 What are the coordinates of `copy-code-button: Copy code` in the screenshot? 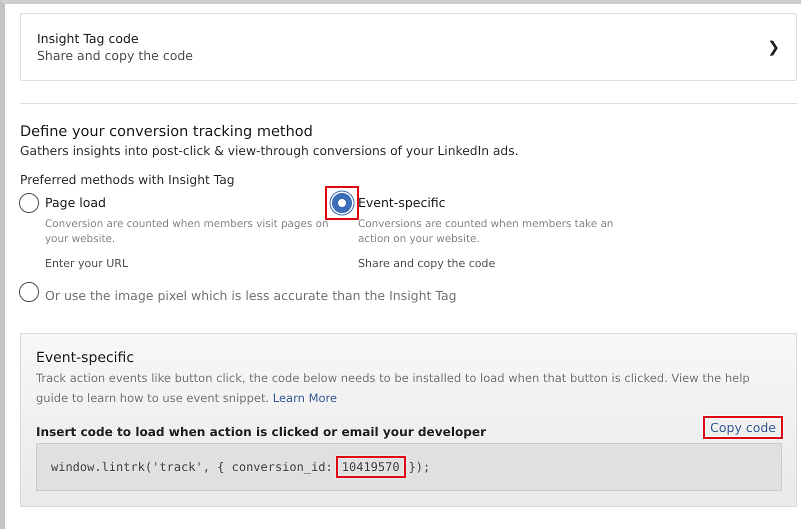 It's located at (743, 427).